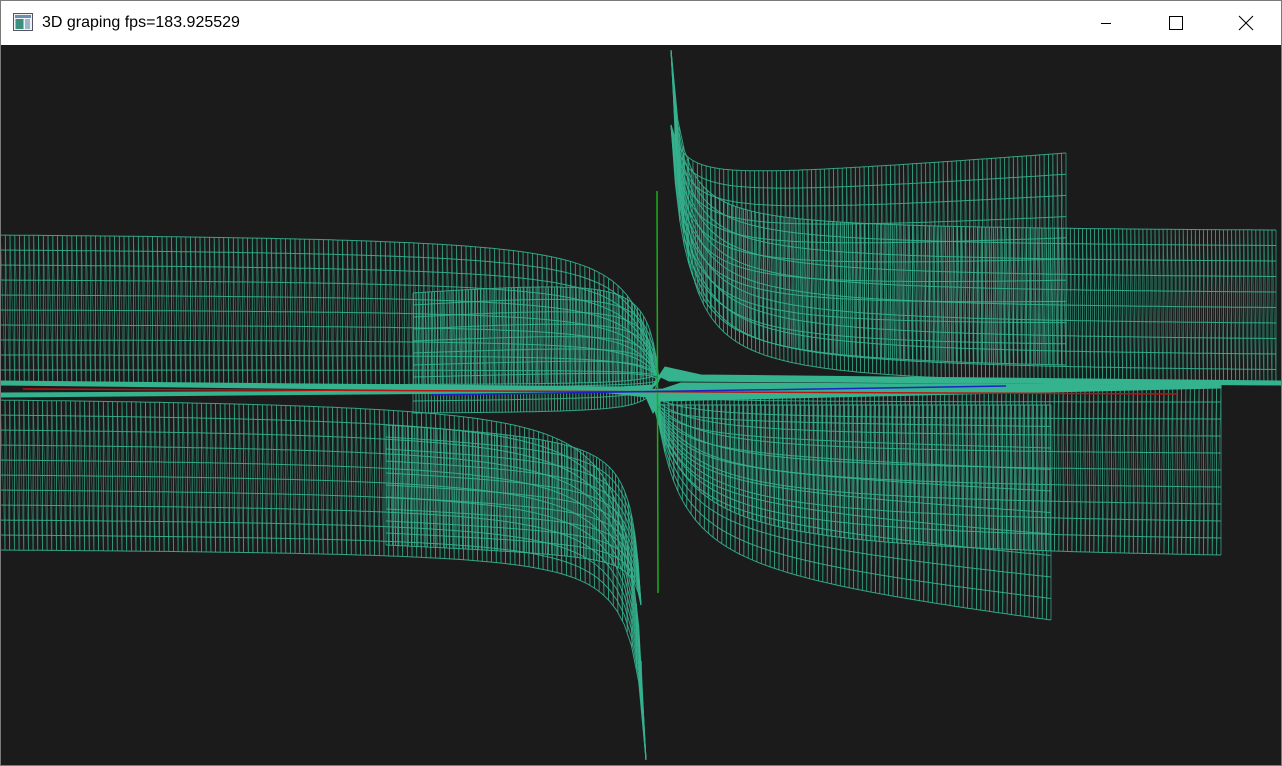 This screenshot has width=1282, height=766. I want to click on close-icon, so click(1246, 23).